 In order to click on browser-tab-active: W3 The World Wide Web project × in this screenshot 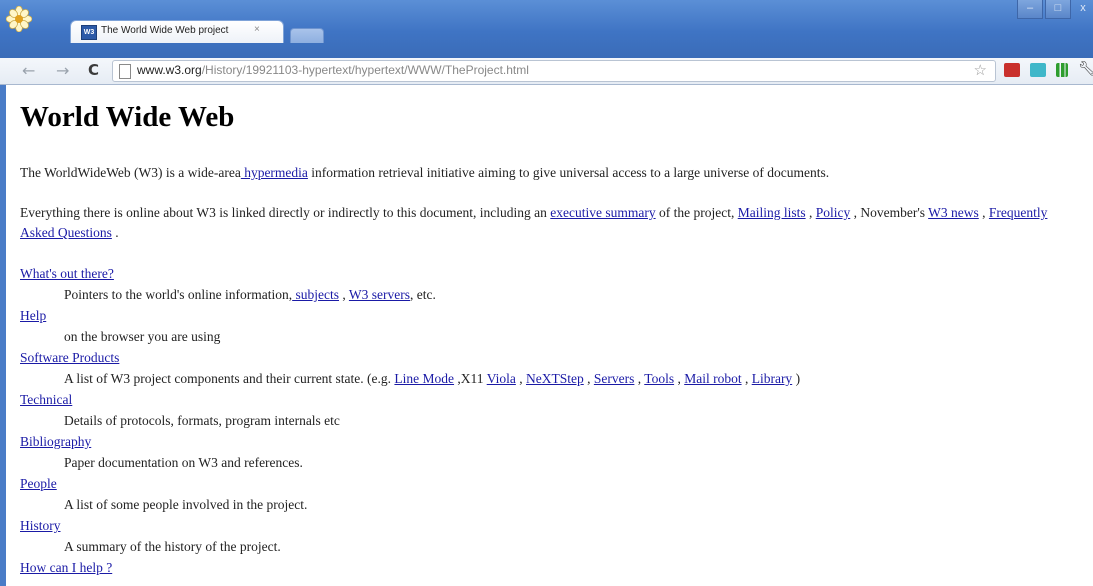, I will do `click(177, 31)`.